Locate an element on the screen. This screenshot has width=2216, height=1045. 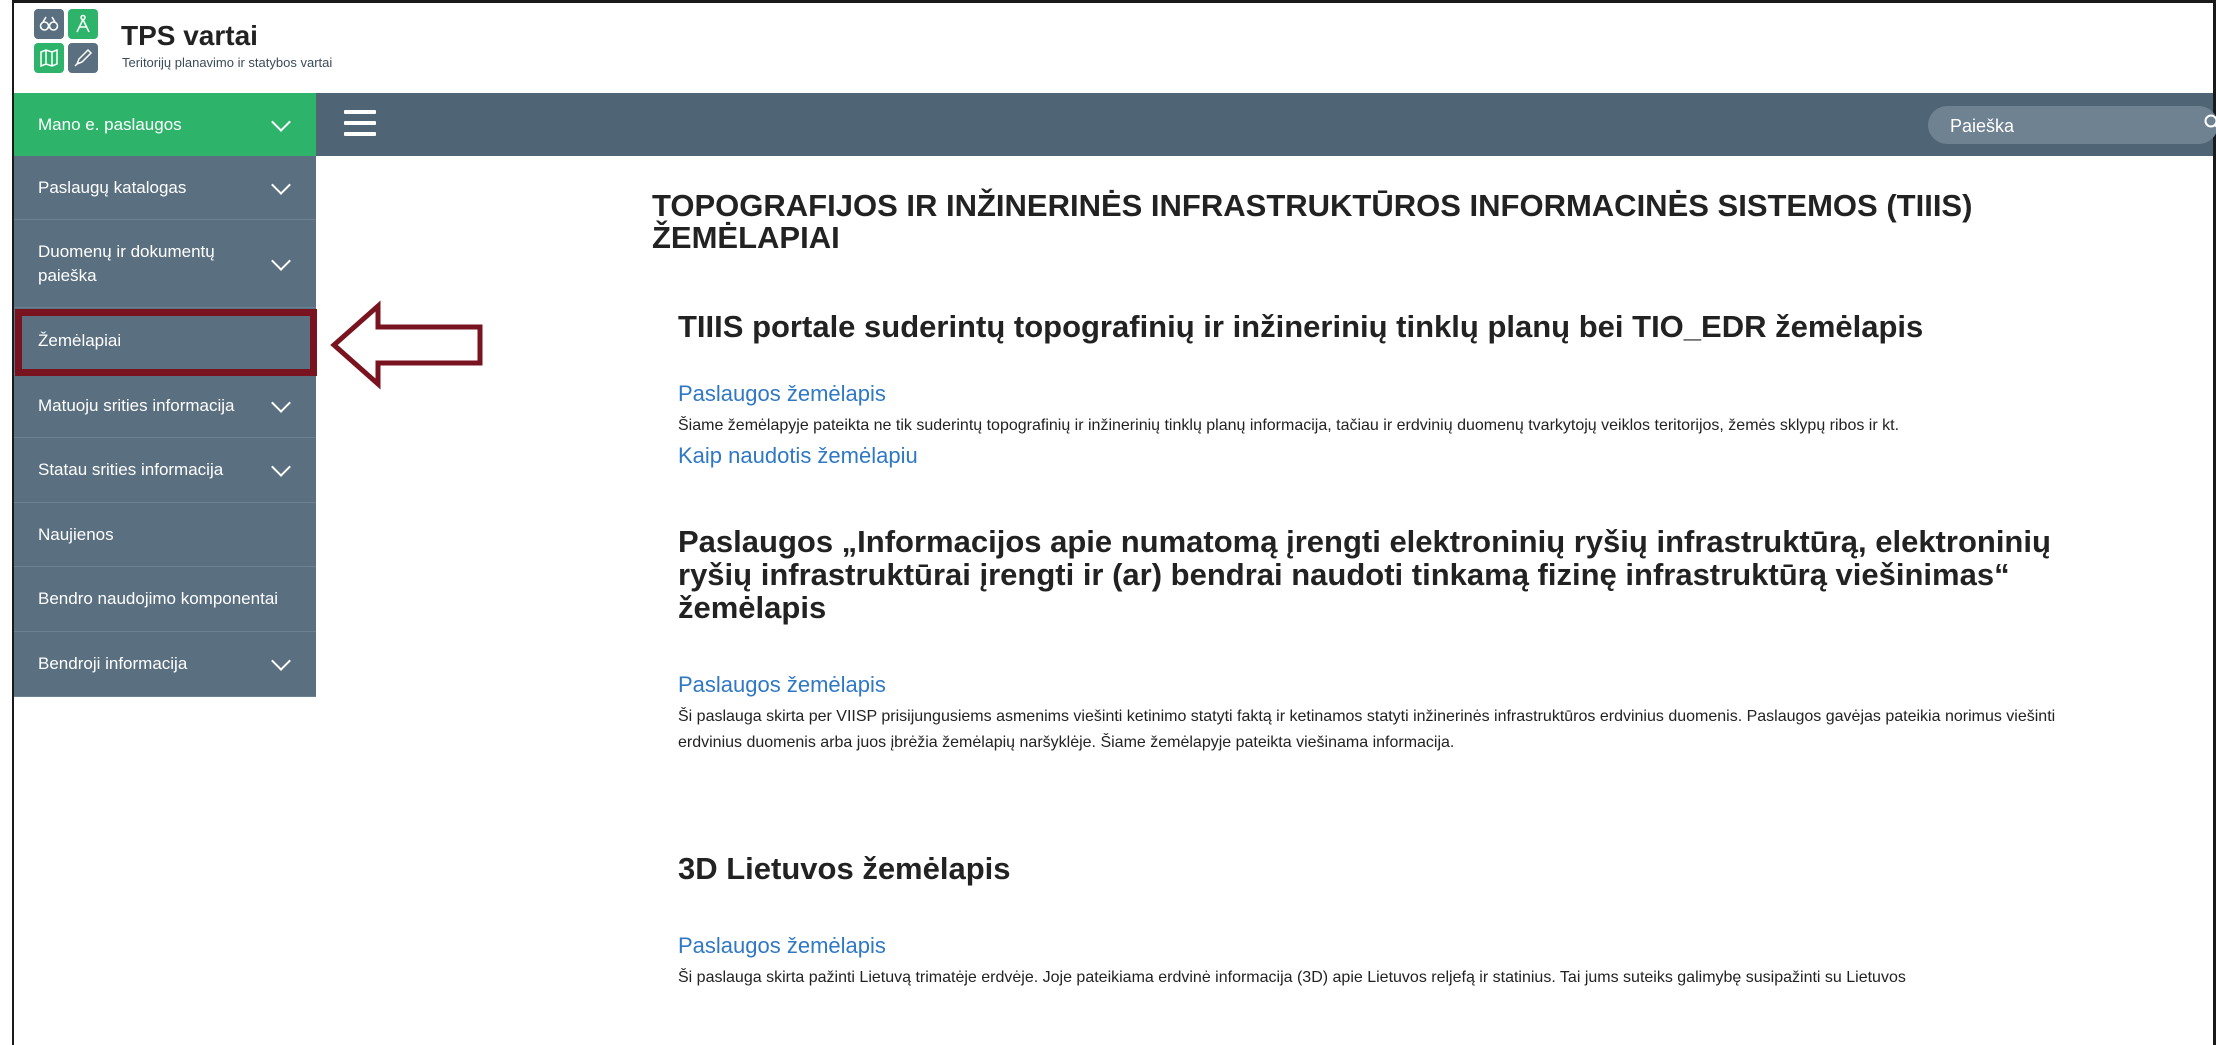
sidebar-item-service-catalog: Paslaugų katalogas is located at coordinates (165, 188).